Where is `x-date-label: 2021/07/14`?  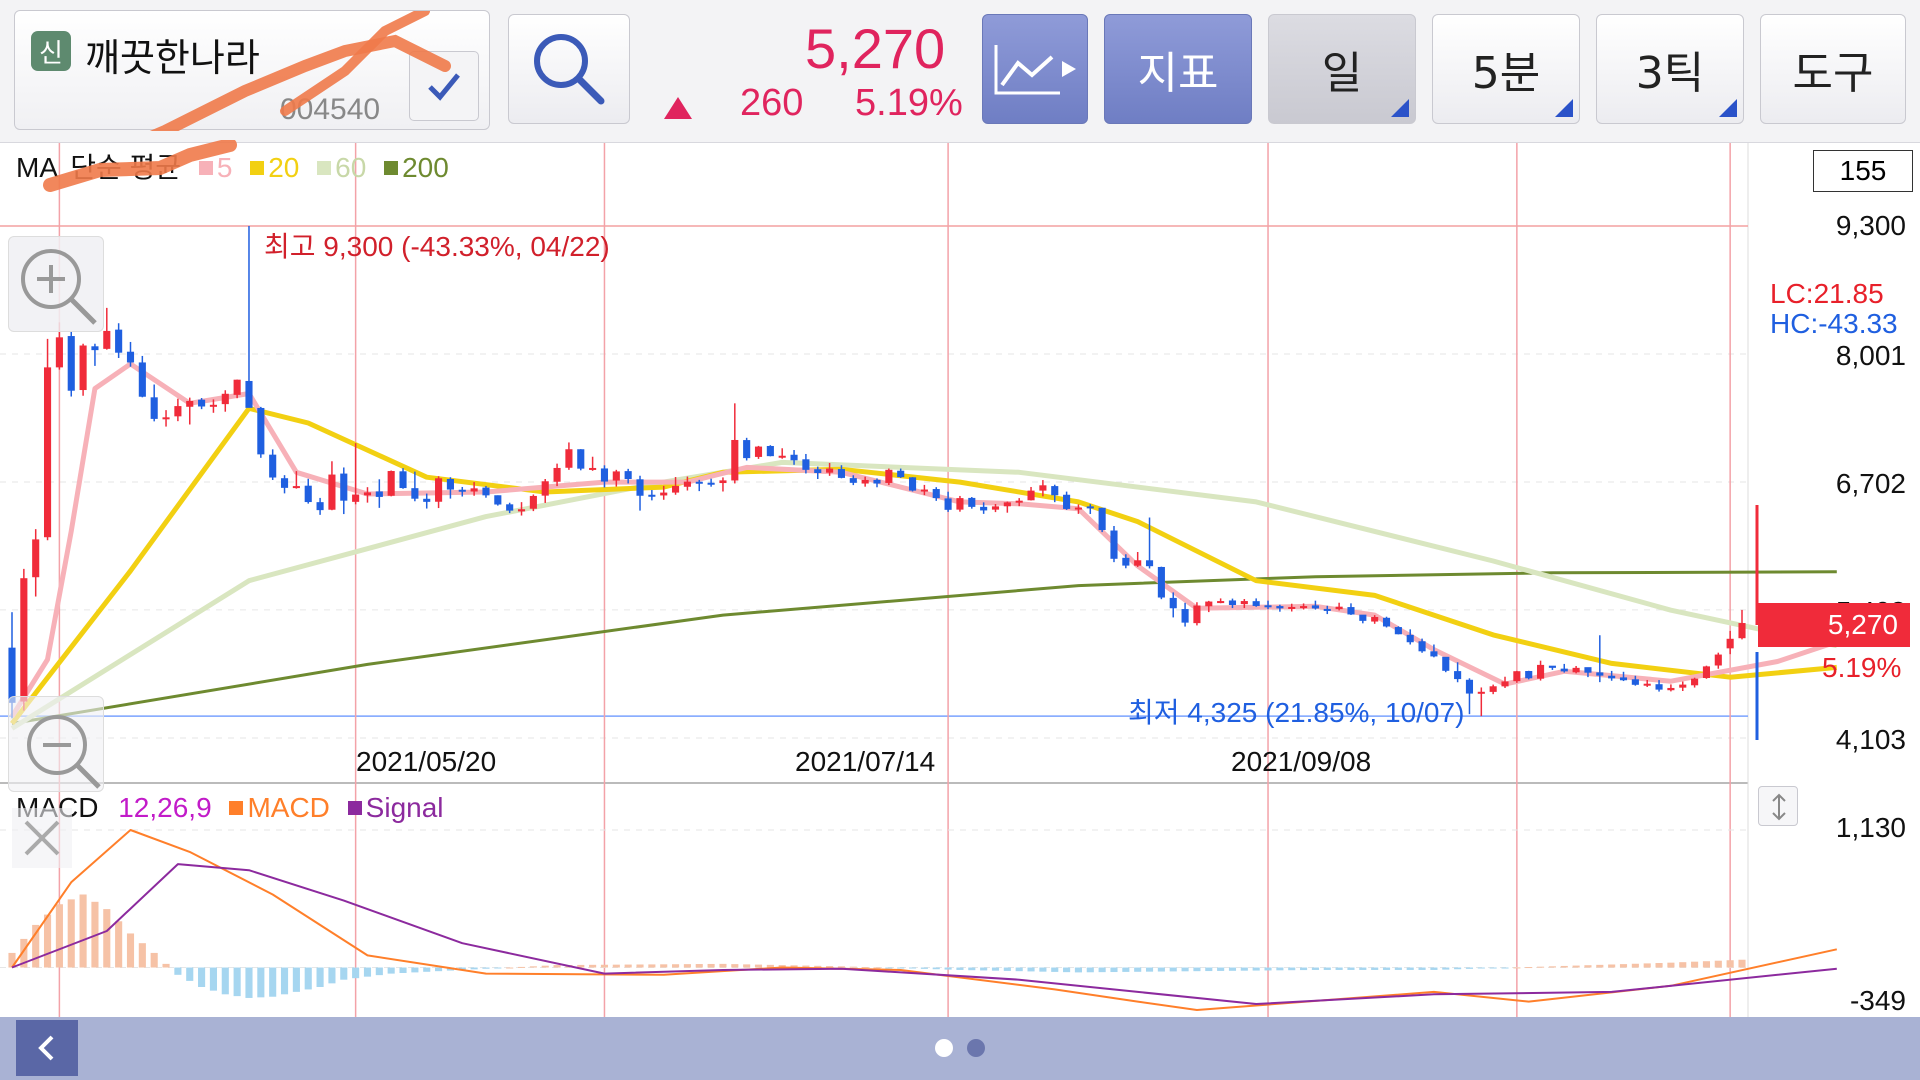
x-date-label: 2021/07/14 is located at coordinates (865, 761).